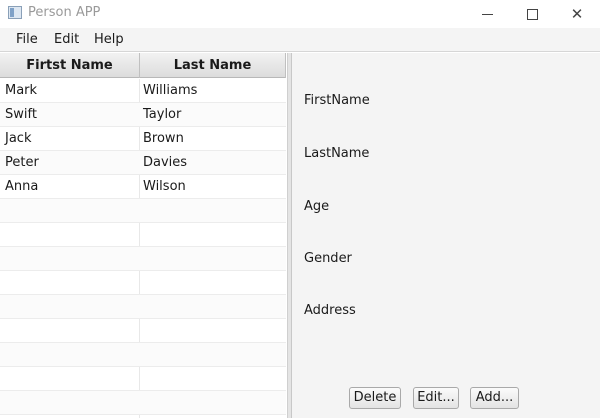  I want to click on cell-last-name: Davies, so click(165, 162).